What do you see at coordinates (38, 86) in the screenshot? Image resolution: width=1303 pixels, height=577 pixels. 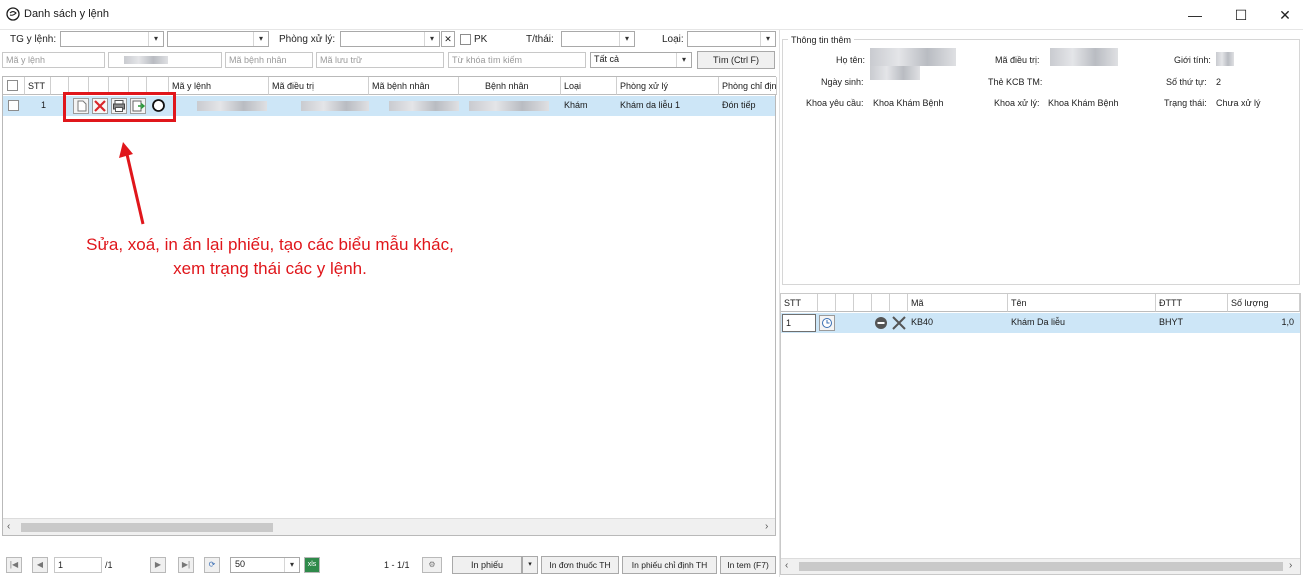 I see `col-stt: STT` at bounding box center [38, 86].